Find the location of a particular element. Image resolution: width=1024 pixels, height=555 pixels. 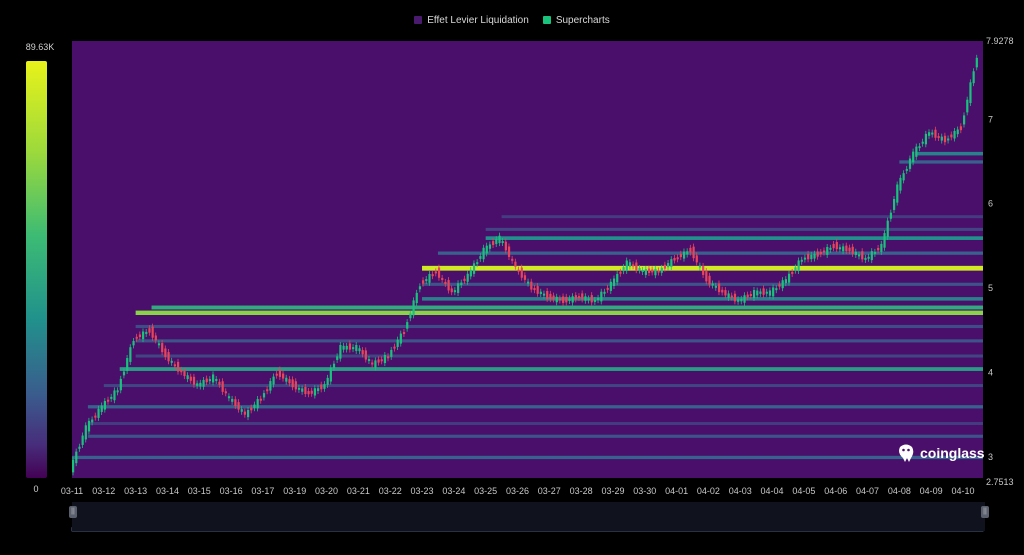

range-navigator is located at coordinates (528, 516).